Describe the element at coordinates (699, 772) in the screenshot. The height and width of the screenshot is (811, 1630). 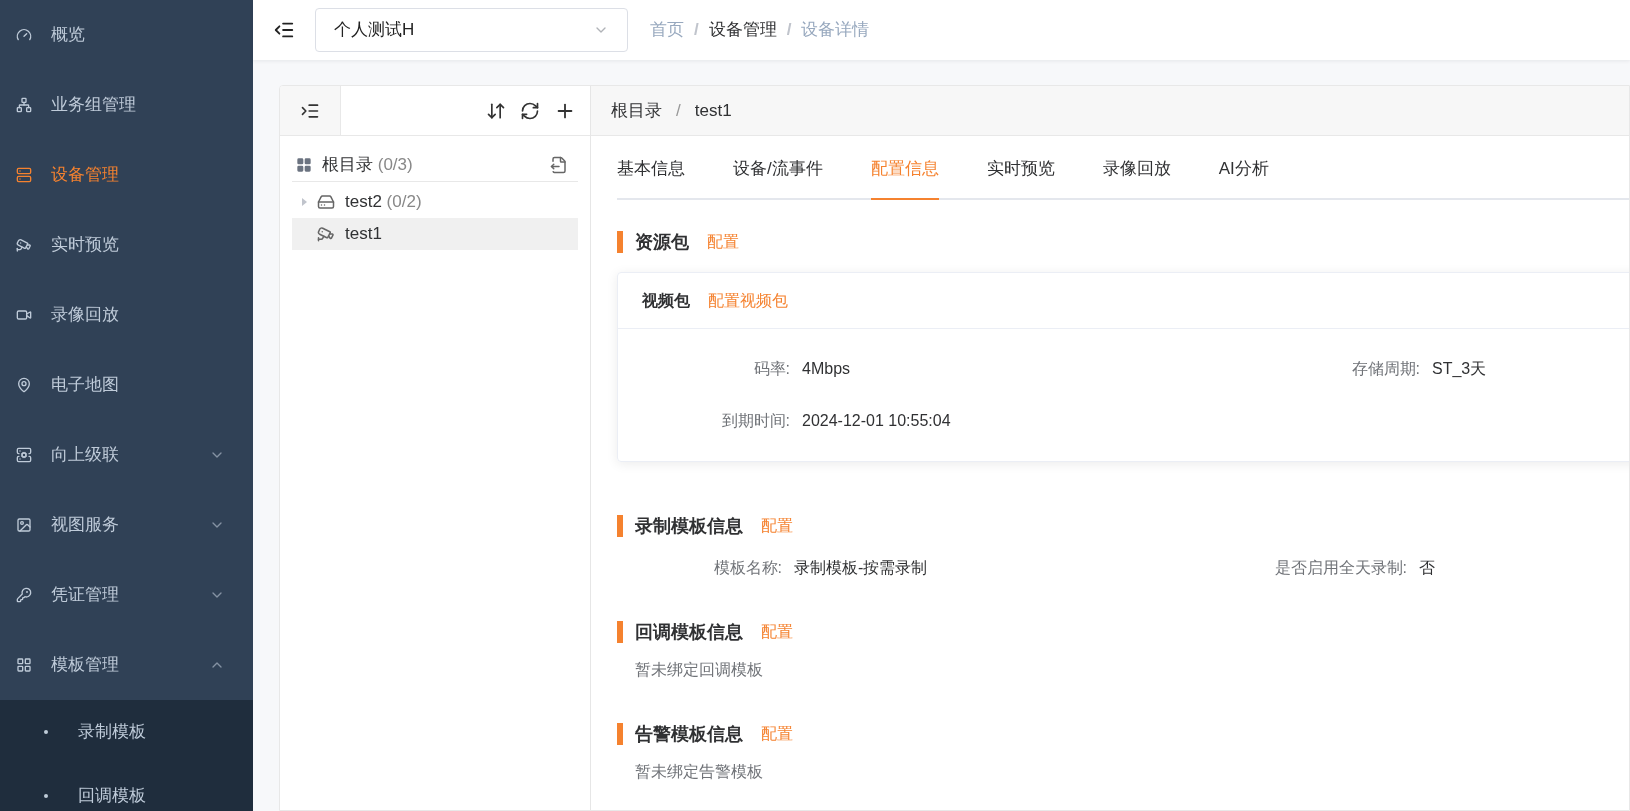
I see `empty-note: 暂未绑定告警模板` at that location.